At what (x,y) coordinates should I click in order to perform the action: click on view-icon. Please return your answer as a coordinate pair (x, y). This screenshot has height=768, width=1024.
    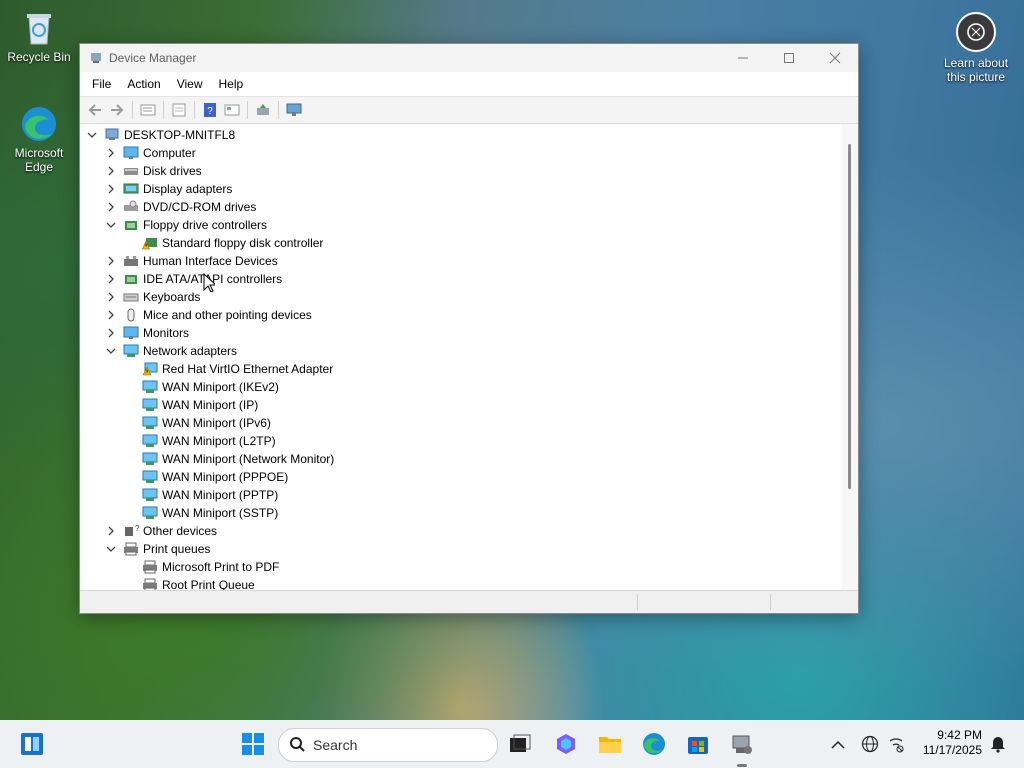
    Looking at the image, I should click on (232, 110).